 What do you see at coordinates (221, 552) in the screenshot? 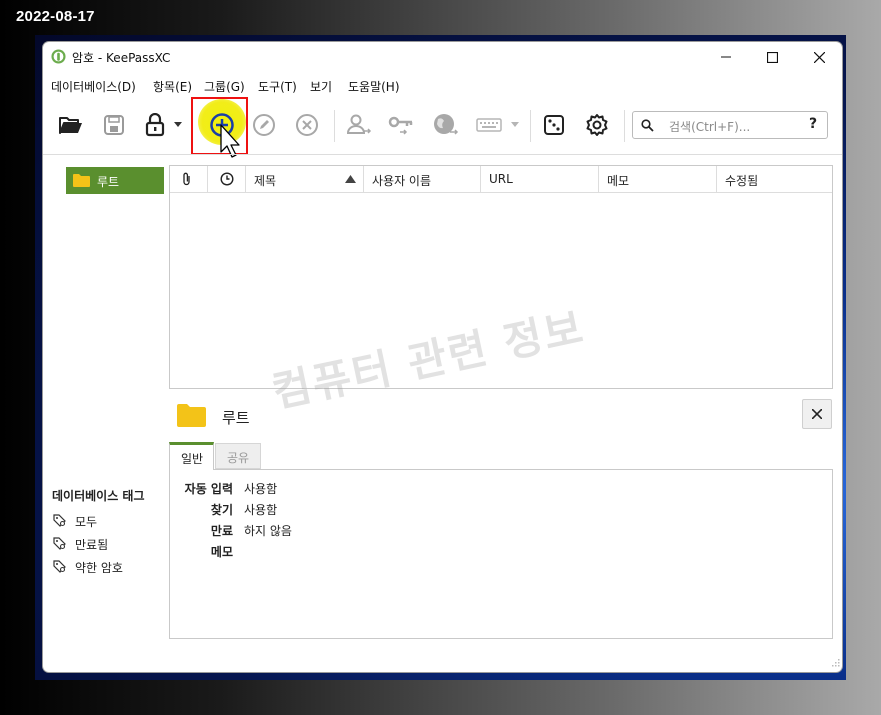
I see `detail-key-notes: 메모` at bounding box center [221, 552].